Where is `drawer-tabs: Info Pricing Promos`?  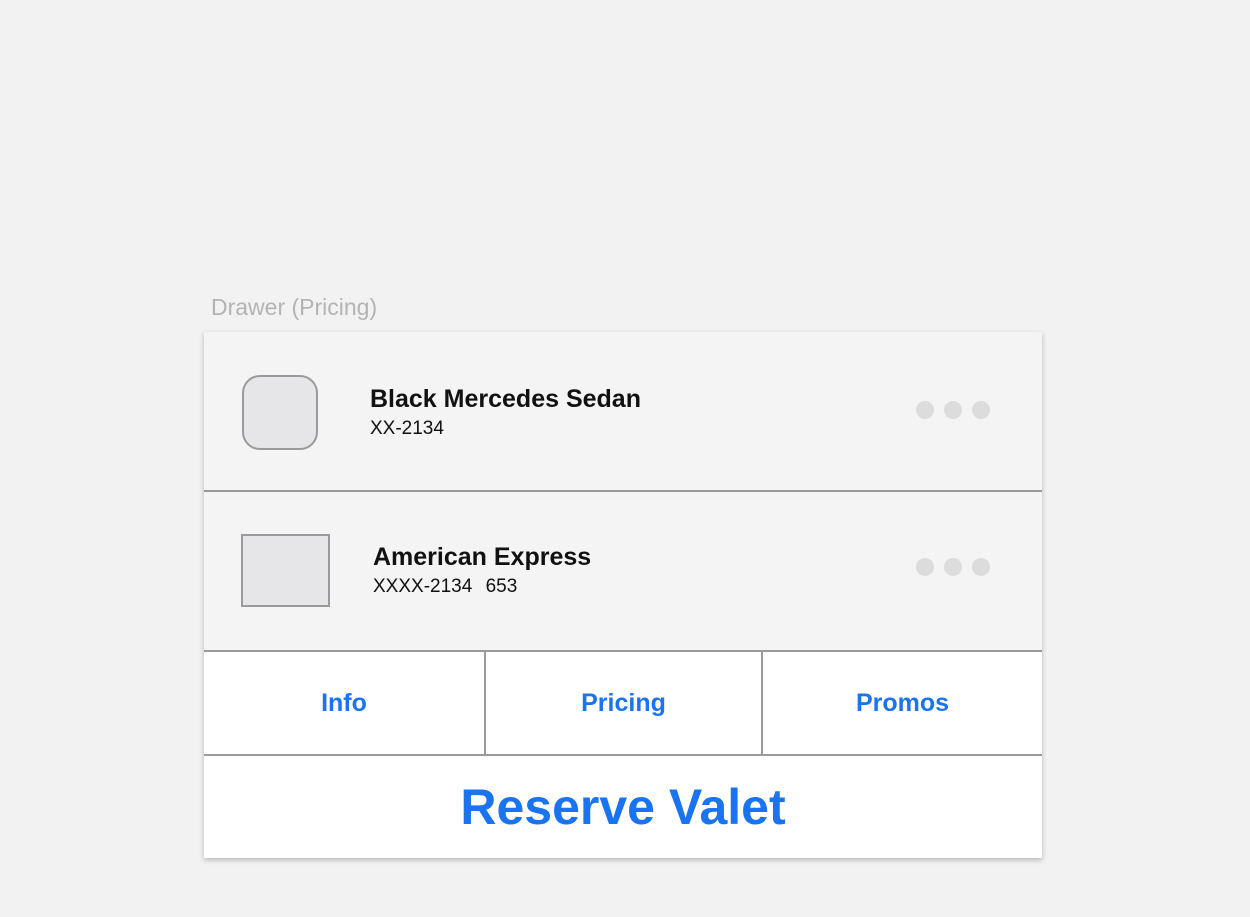
drawer-tabs: Info Pricing Promos is located at coordinates (623, 703).